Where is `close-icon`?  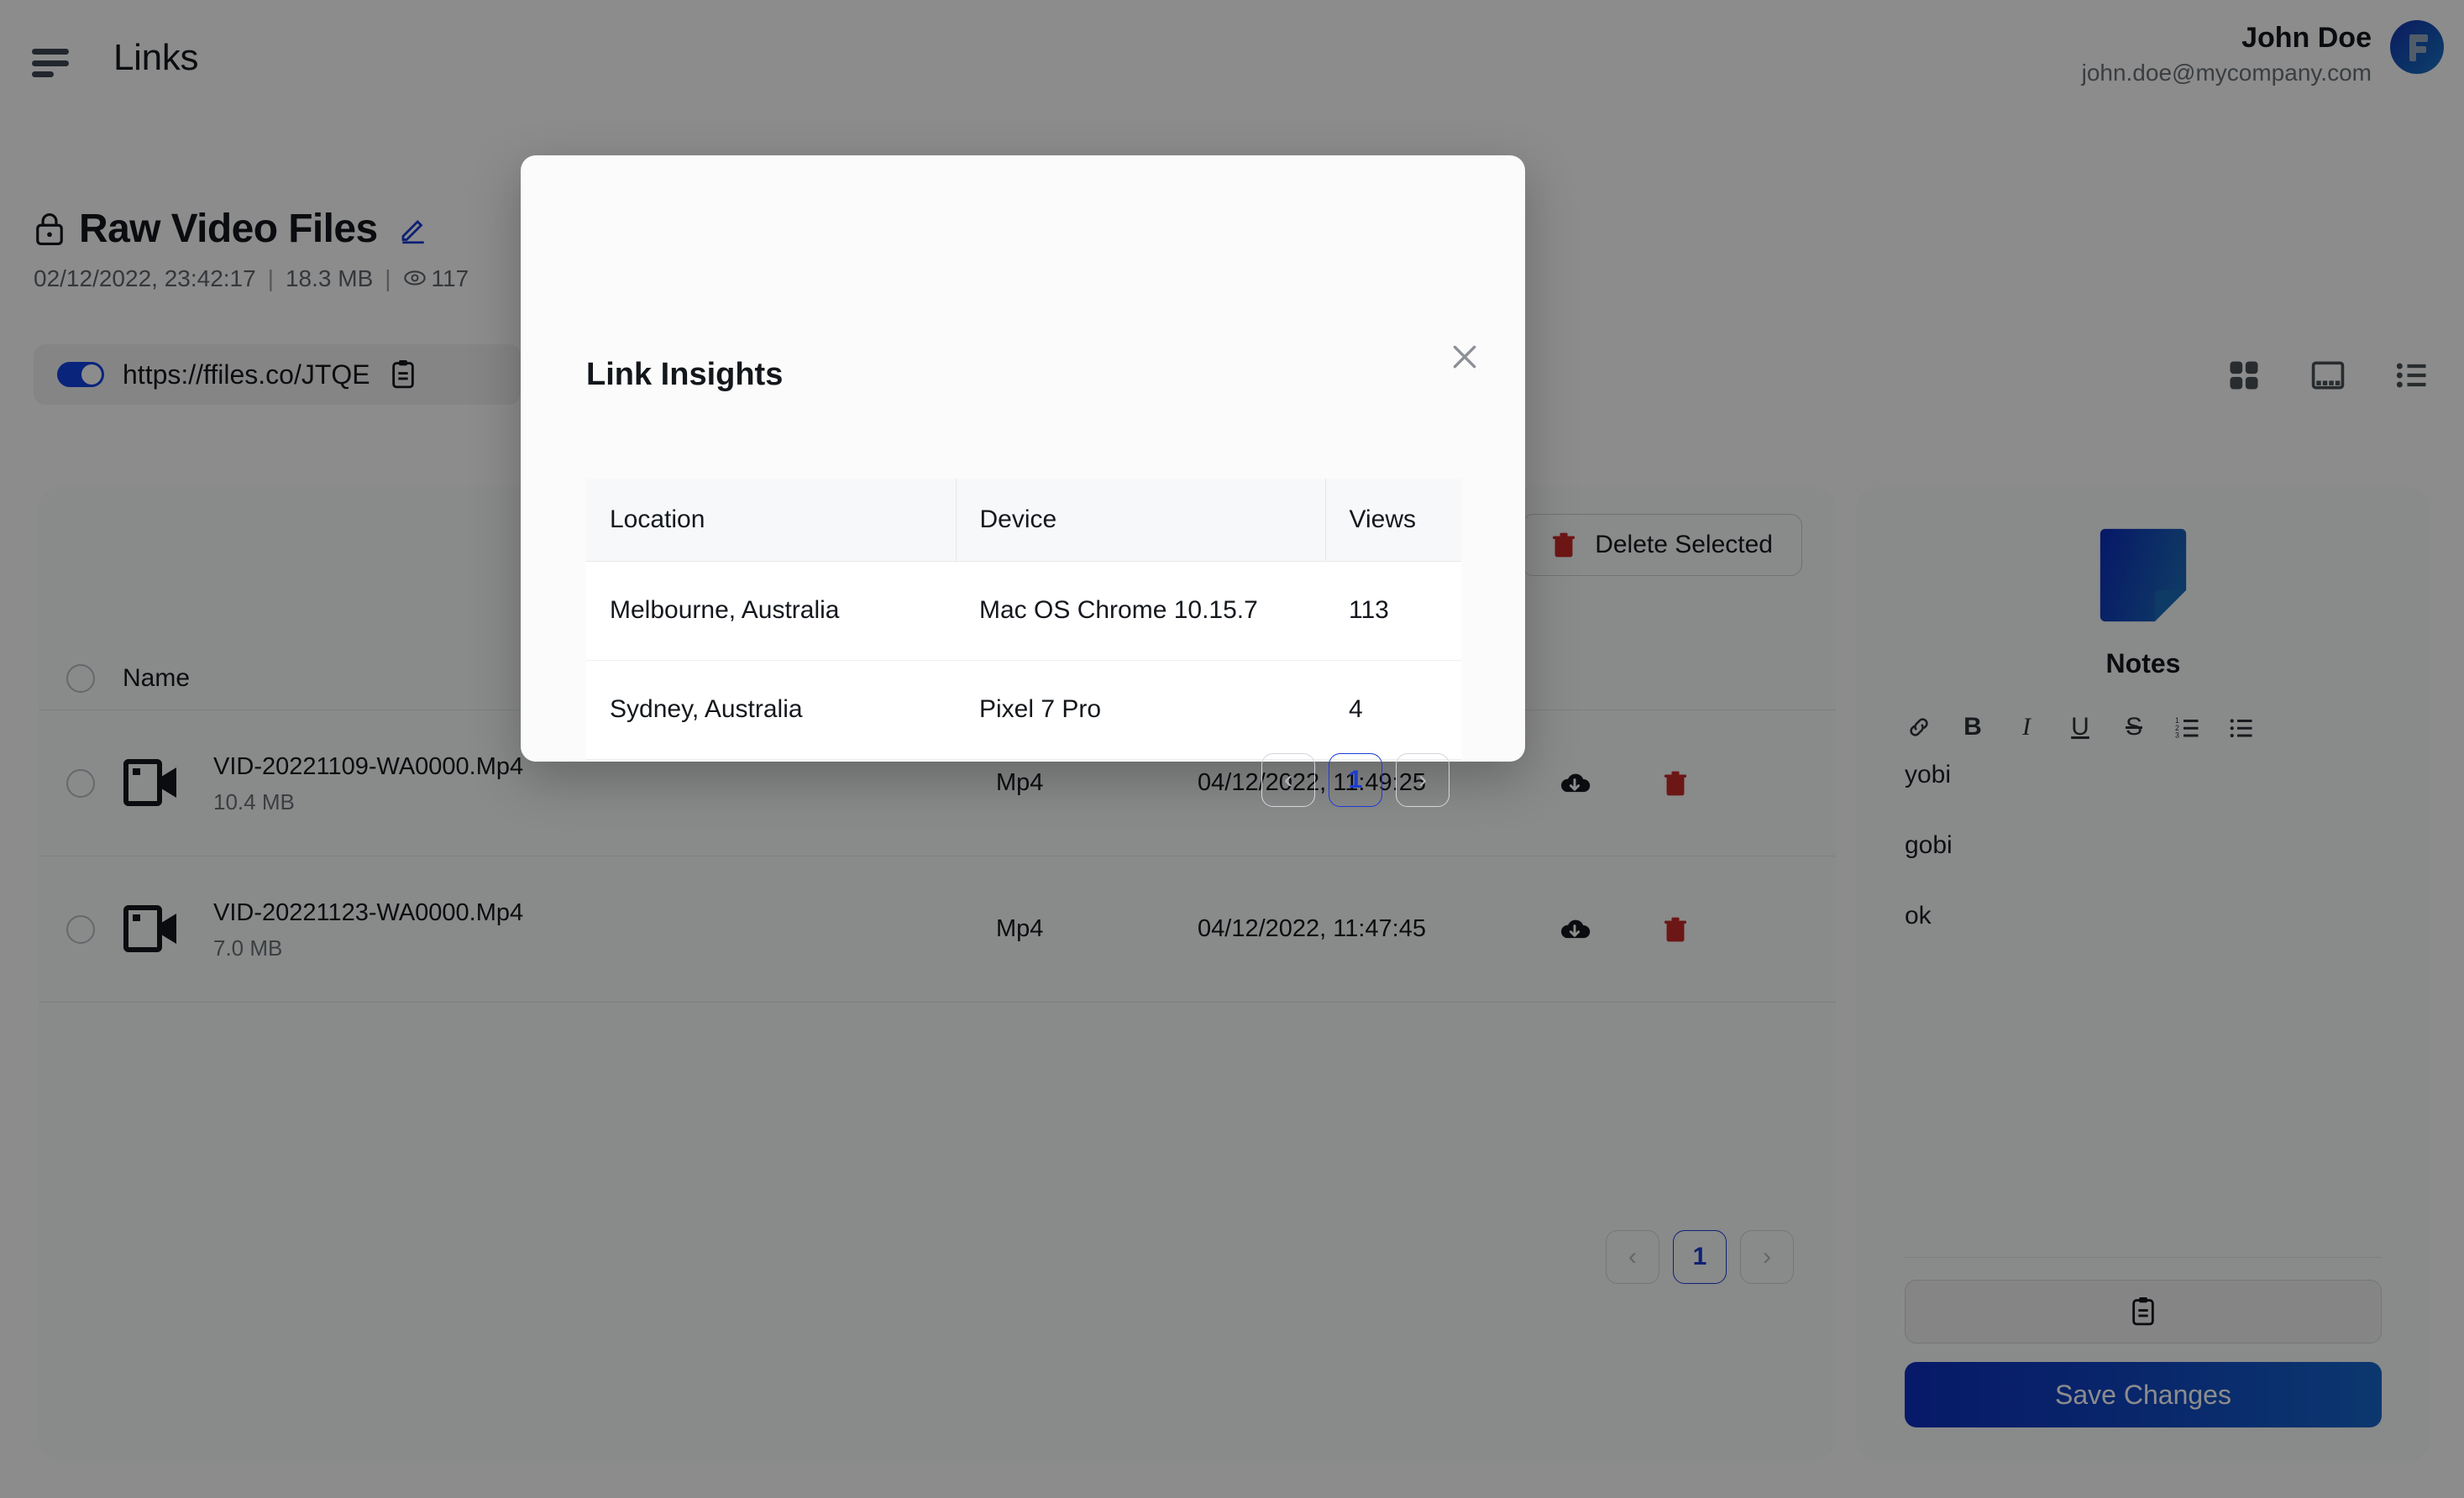 close-icon is located at coordinates (1464, 357).